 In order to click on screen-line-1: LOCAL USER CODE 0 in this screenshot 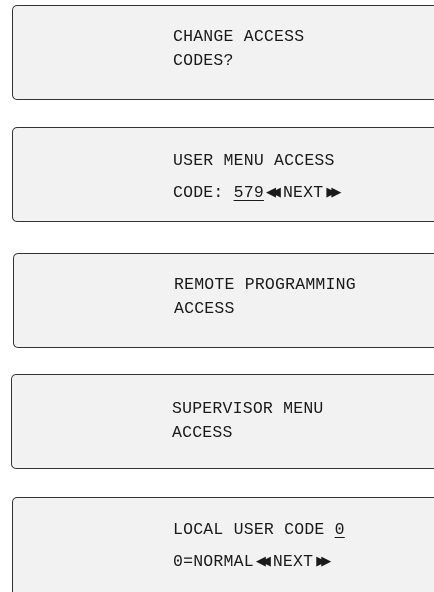, I will do `click(259, 530)`.